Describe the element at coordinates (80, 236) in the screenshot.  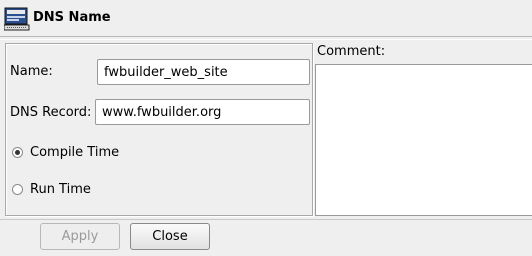
I see `apply-button: Apply` at that location.